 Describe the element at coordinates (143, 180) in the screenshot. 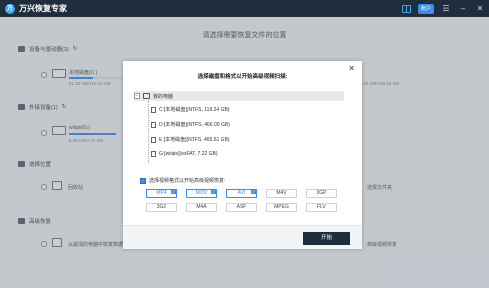

I see `checkbox-checked-icon` at that location.